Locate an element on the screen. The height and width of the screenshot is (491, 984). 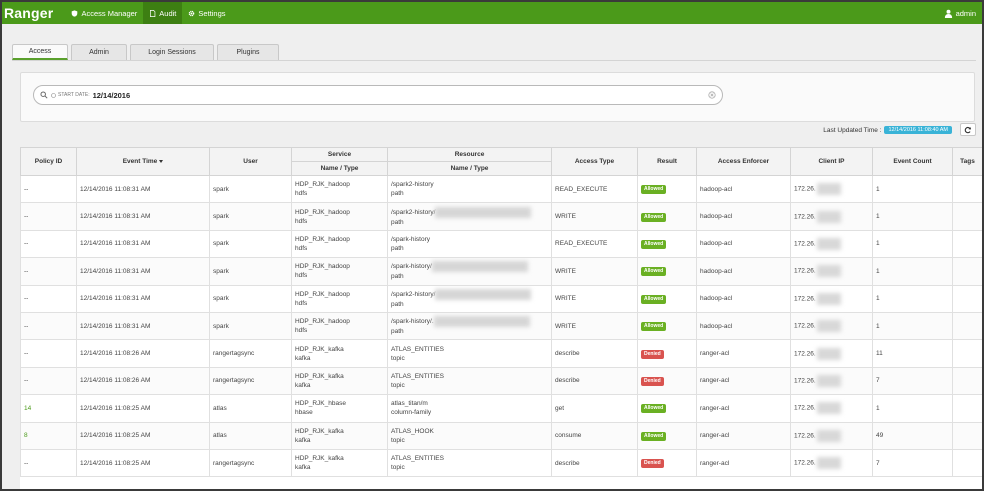
cell-event-count: 49 is located at coordinates (912, 435).